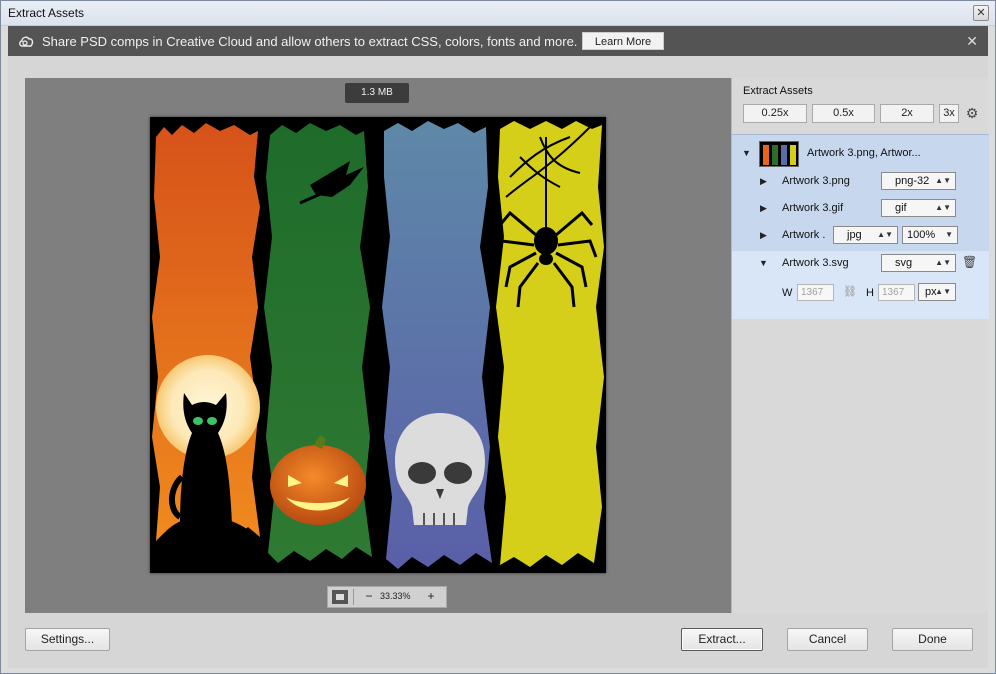 The image size is (996, 674). I want to click on cancel-button: Cancel, so click(827, 639).